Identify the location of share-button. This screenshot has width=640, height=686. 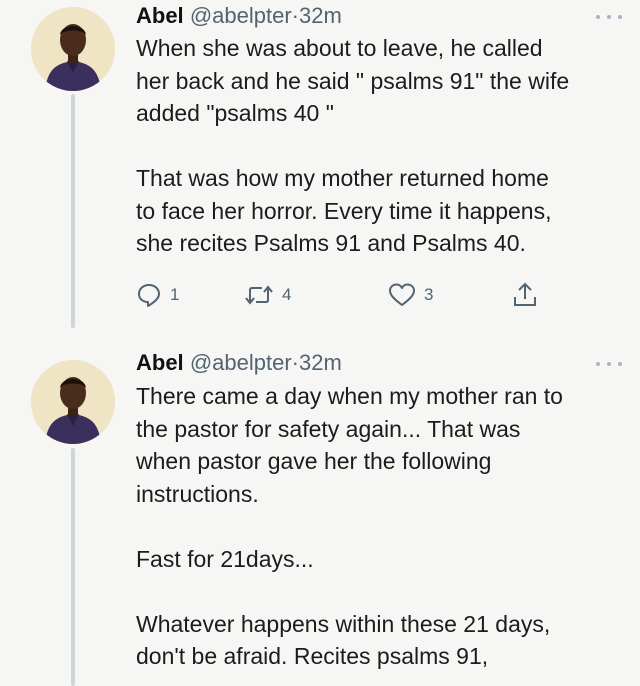
(525, 295).